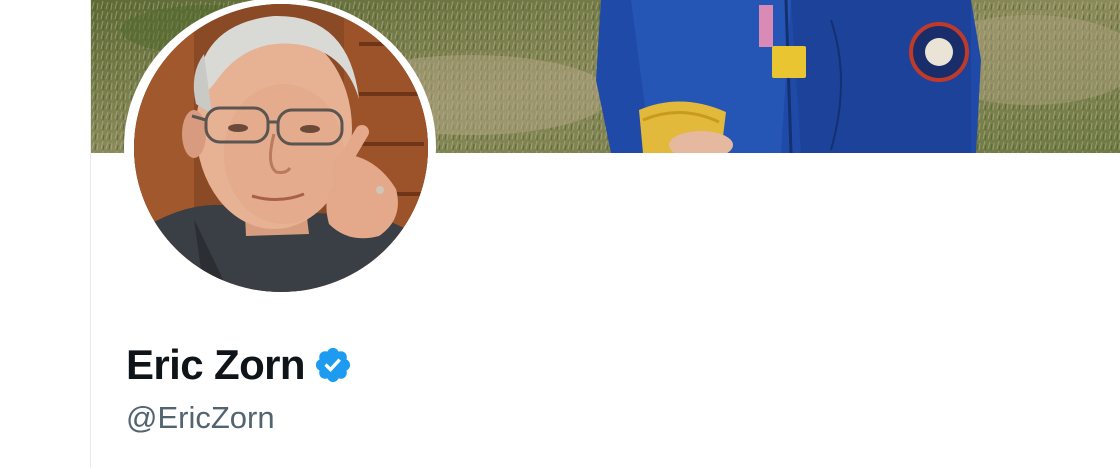 Image resolution: width=1120 pixels, height=468 pixels. Describe the element at coordinates (200, 417) in the screenshot. I see `profile-handle: @EricZorn` at that location.